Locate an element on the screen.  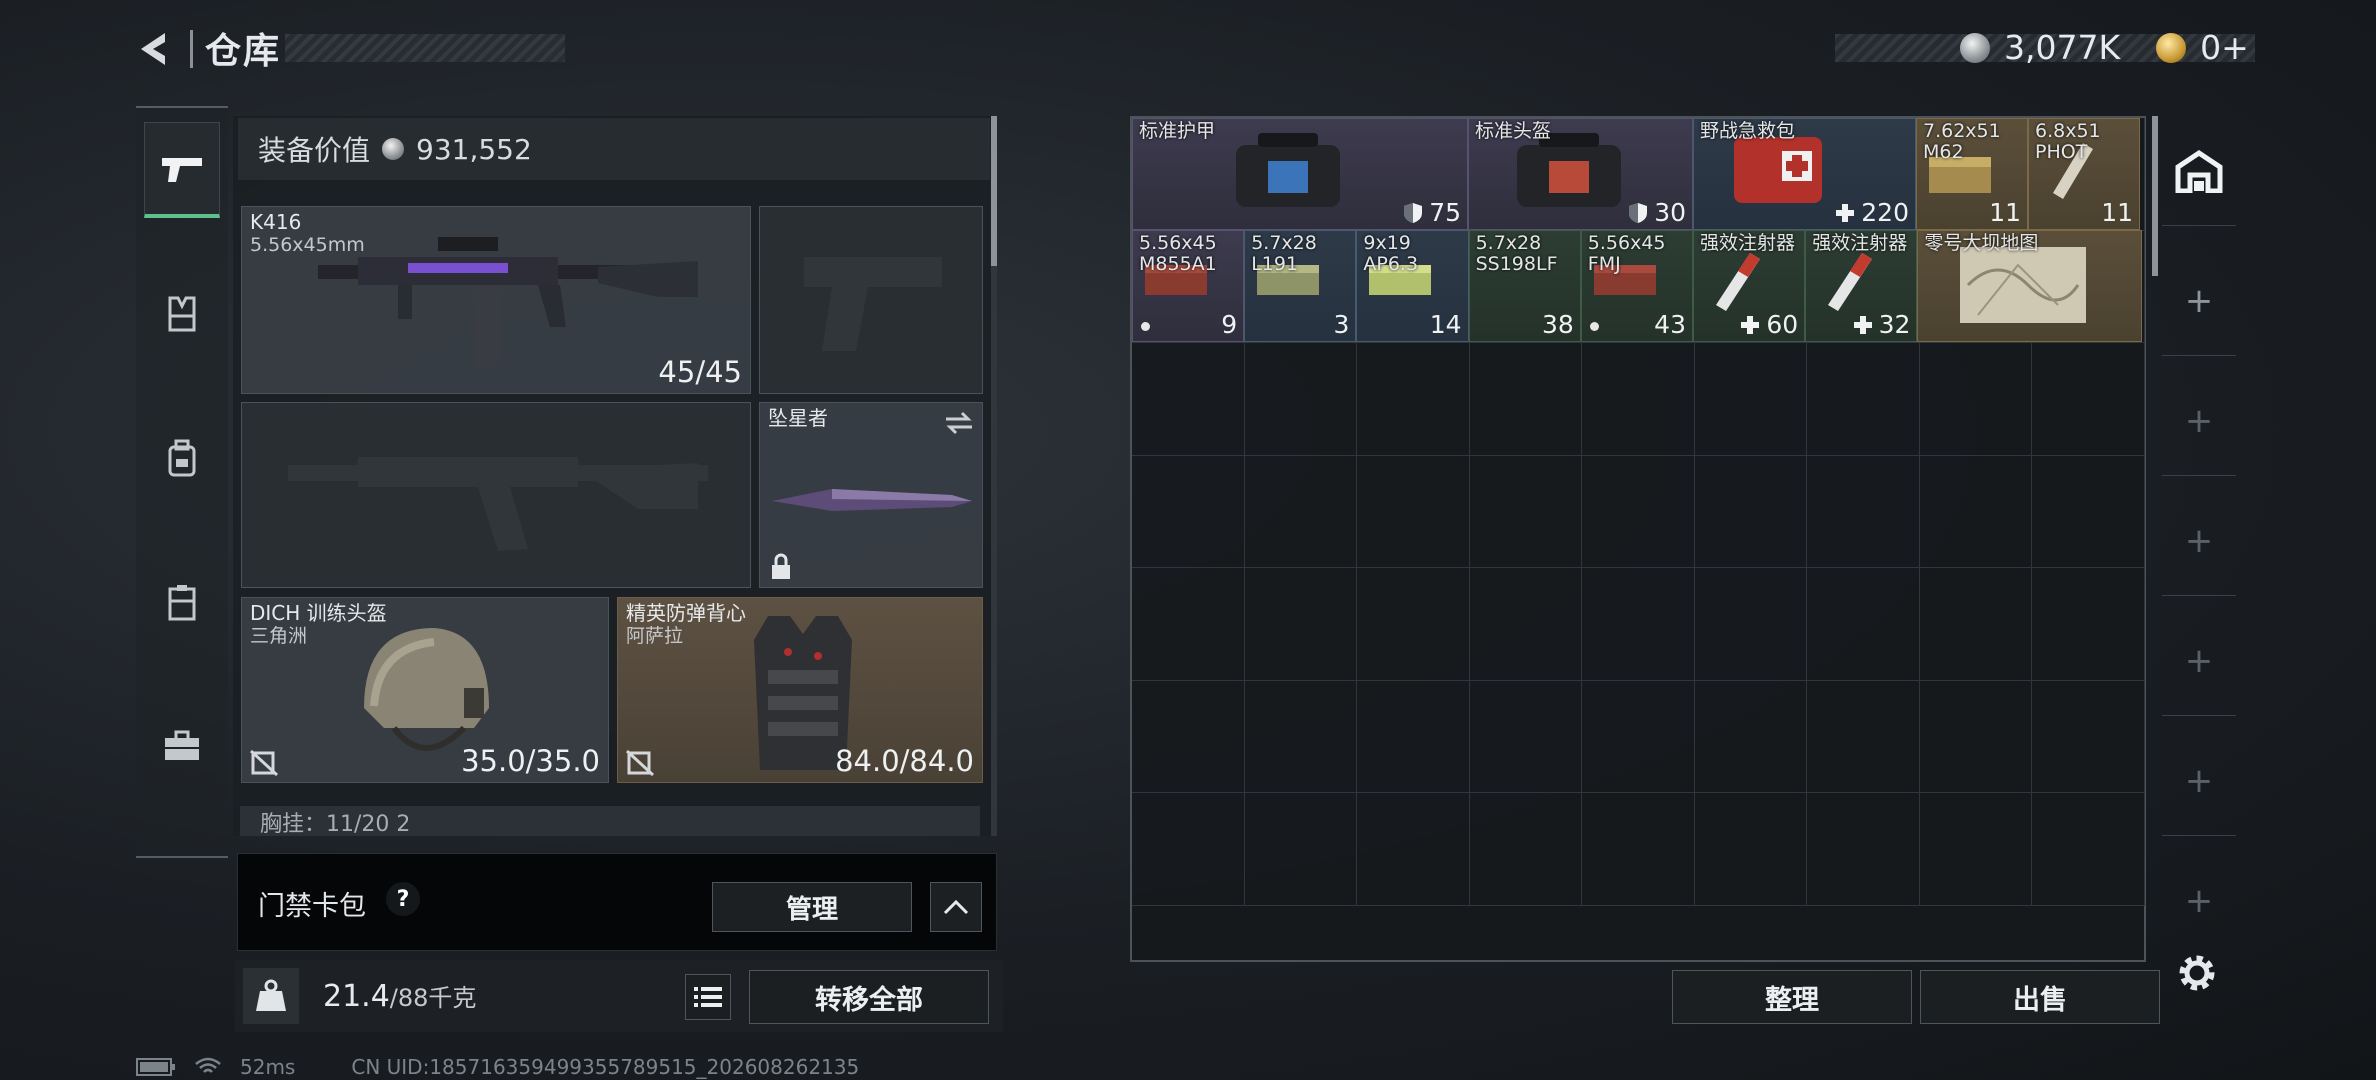
settings-button is located at coordinates (2197, 975).